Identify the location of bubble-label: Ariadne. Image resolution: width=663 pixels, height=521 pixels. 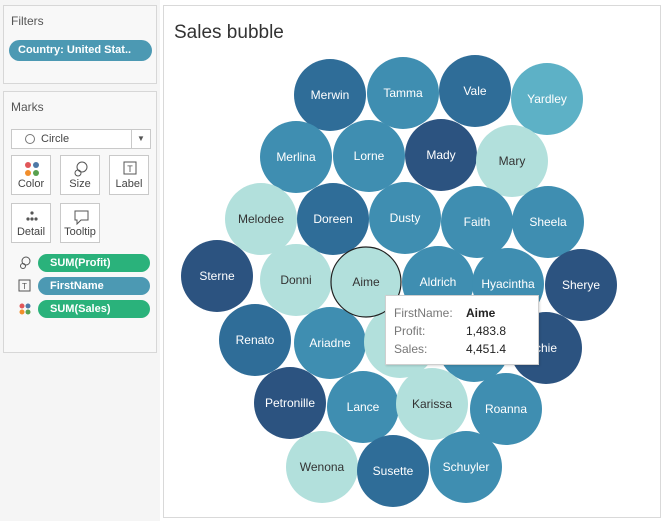
(330, 343).